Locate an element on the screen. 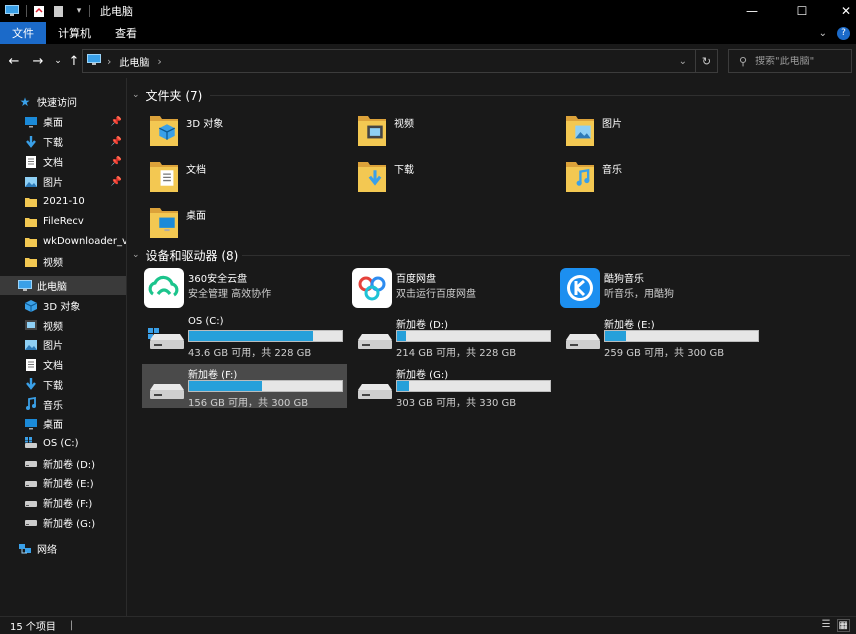 The height and width of the screenshot is (634, 856). folder-tile: 下载 is located at coordinates (456, 178).